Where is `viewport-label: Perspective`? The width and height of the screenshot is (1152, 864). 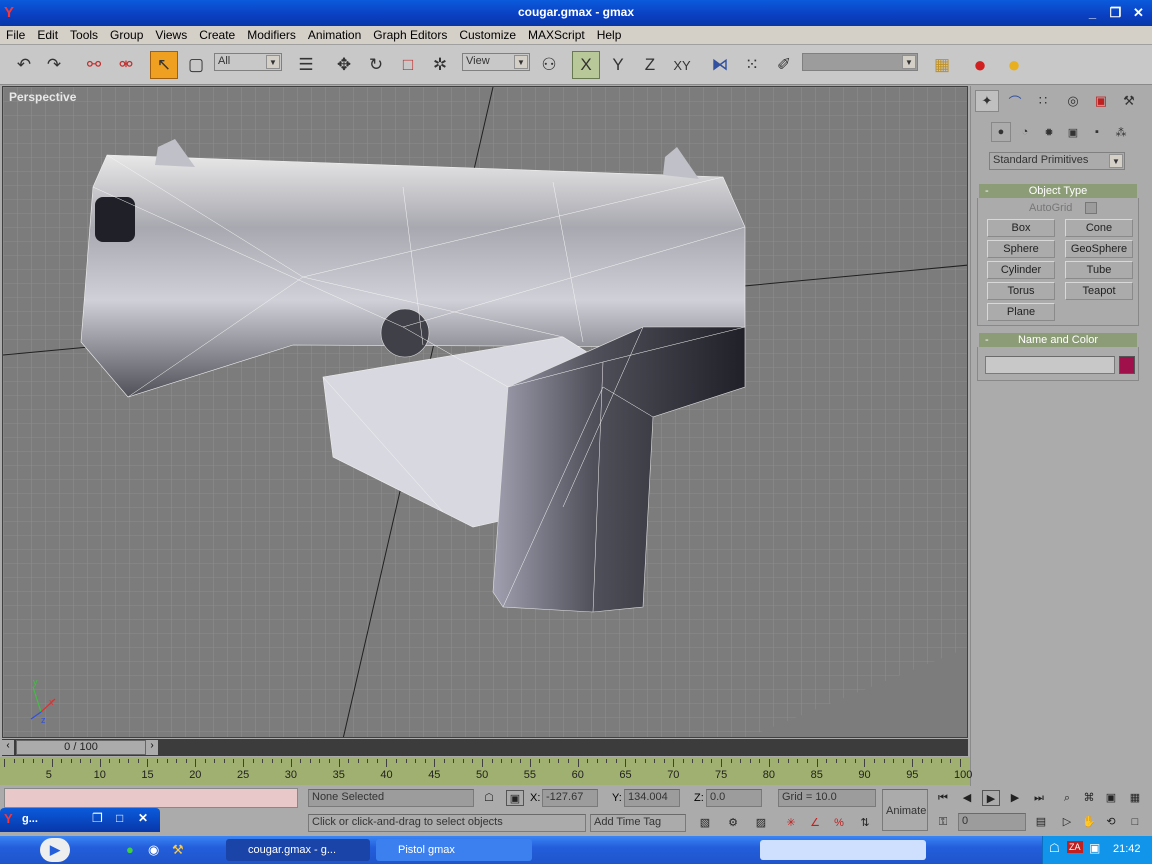 viewport-label: Perspective is located at coordinates (42, 97).